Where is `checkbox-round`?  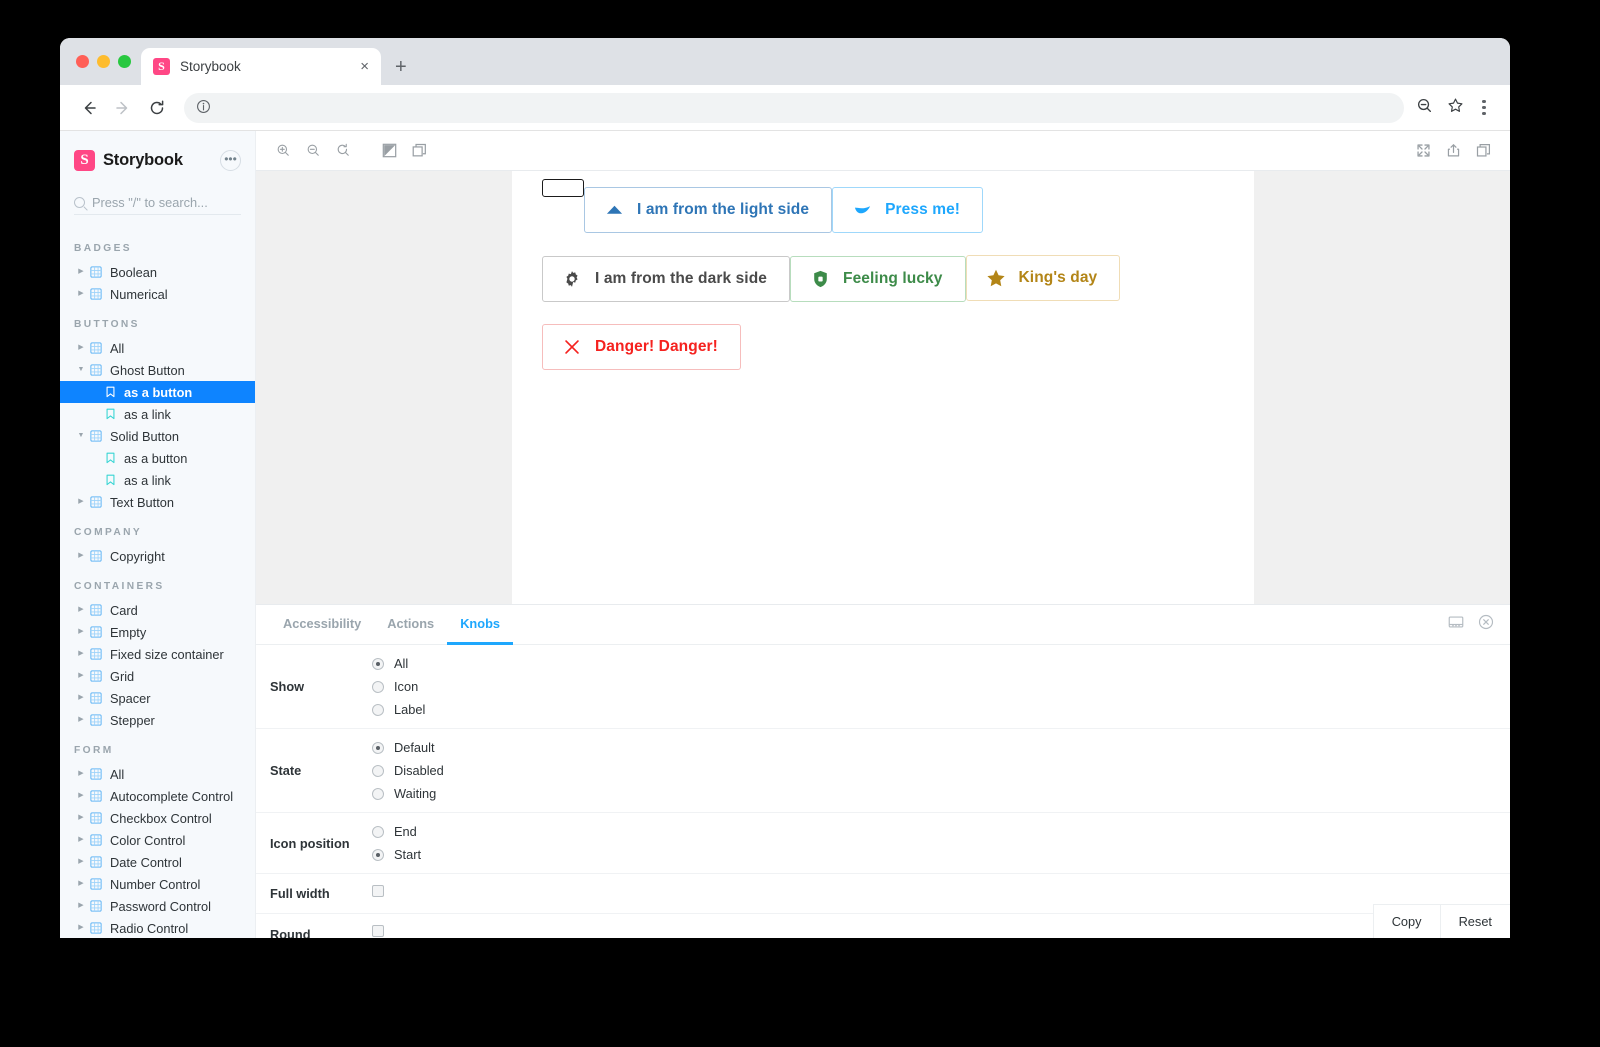 checkbox-round is located at coordinates (378, 931).